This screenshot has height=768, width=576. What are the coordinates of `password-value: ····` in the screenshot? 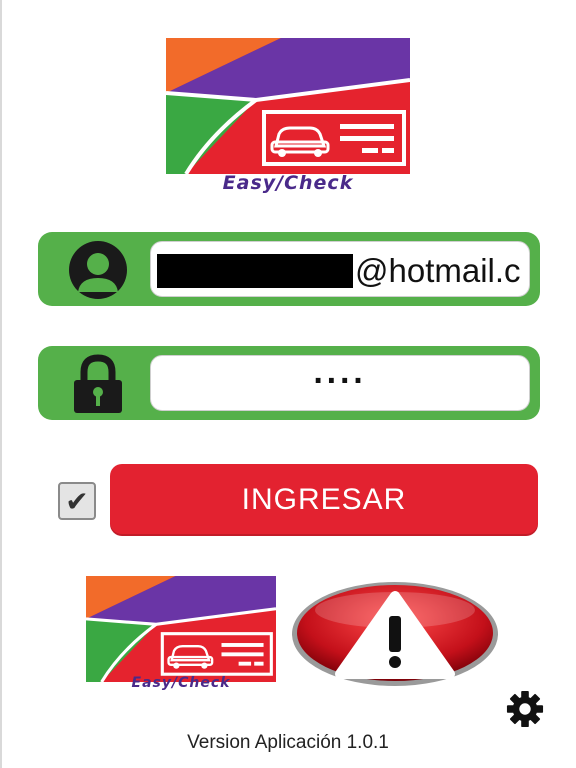 It's located at (340, 381).